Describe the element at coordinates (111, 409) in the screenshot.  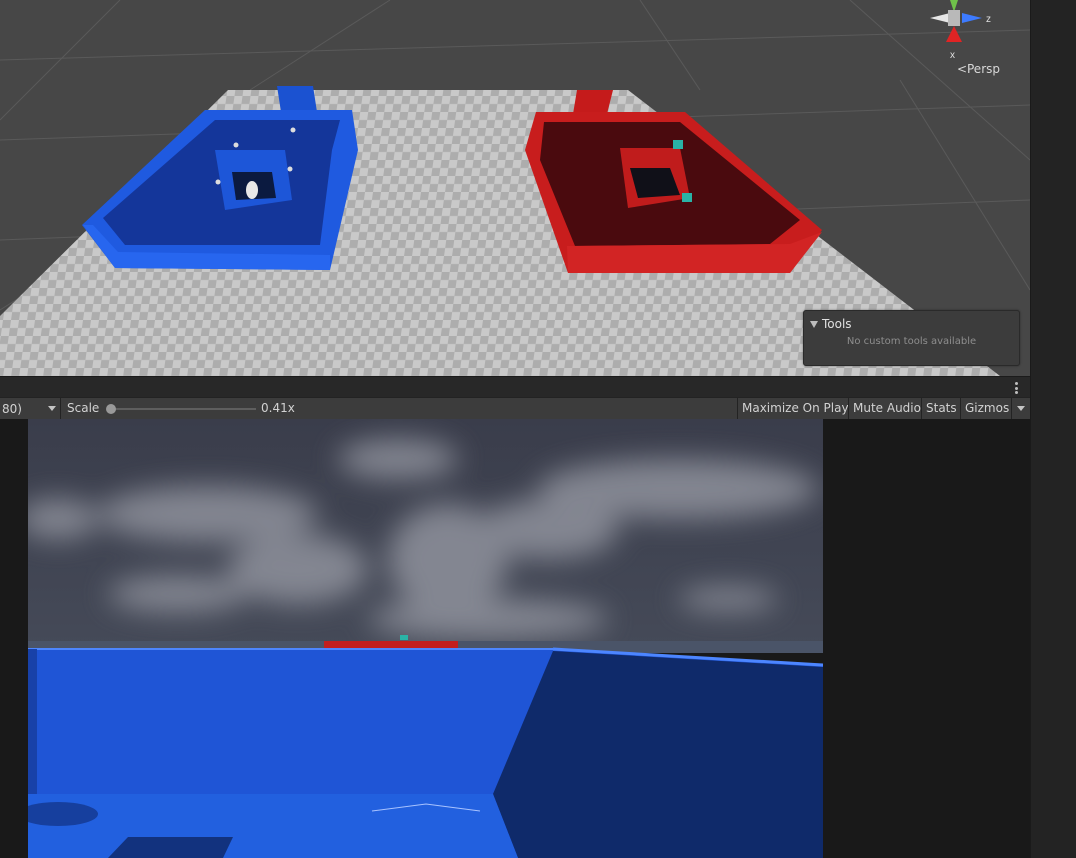
I see `scale-slider-thumb` at that location.